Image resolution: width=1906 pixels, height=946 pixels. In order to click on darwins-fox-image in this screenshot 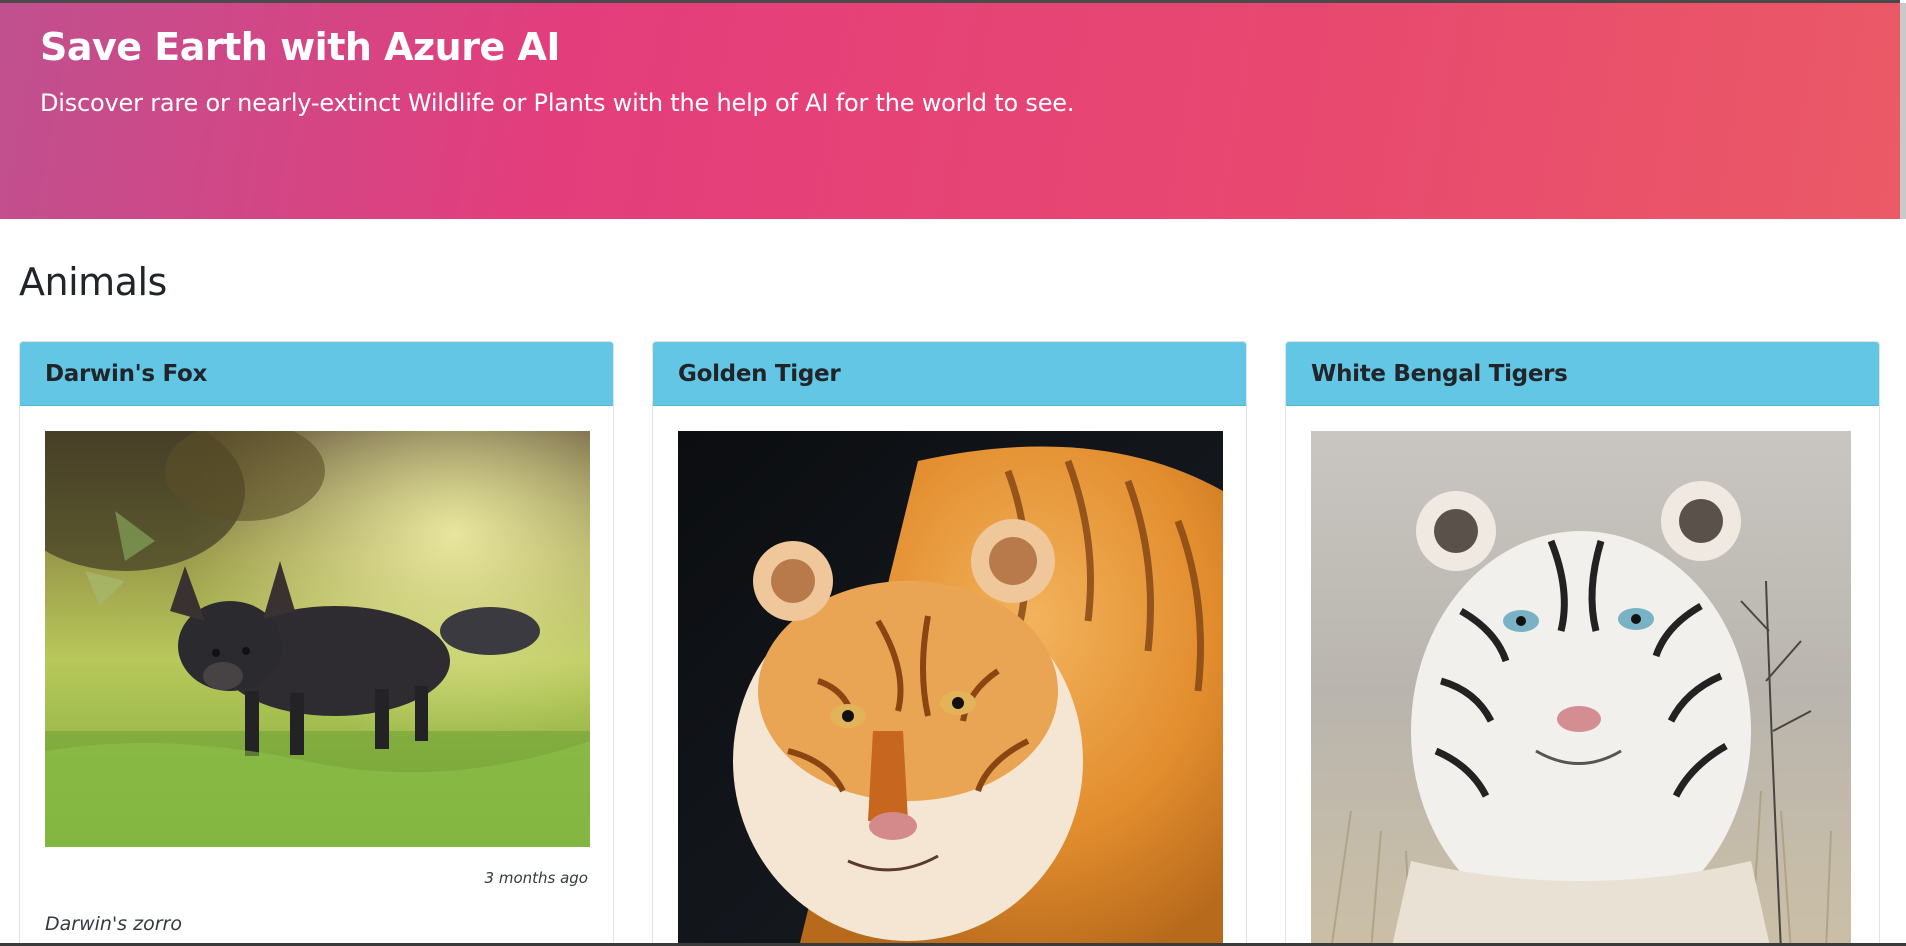, I will do `click(317, 639)`.